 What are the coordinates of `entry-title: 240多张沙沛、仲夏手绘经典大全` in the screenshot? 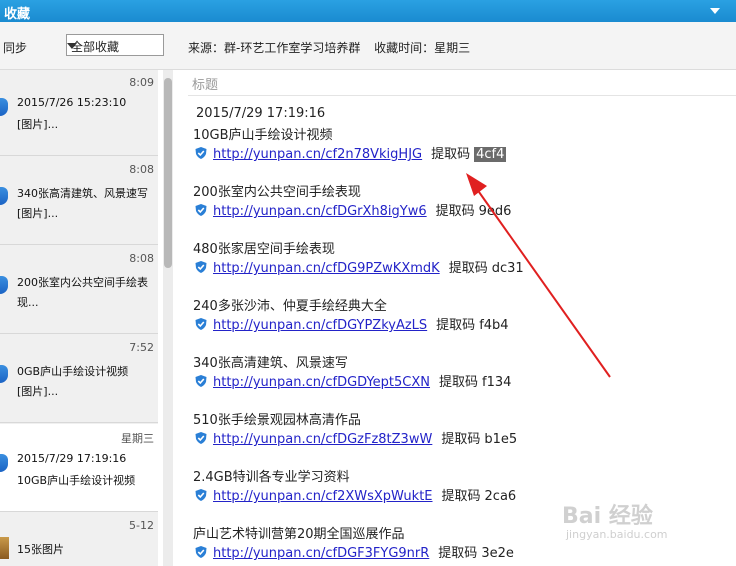 It's located at (290, 306).